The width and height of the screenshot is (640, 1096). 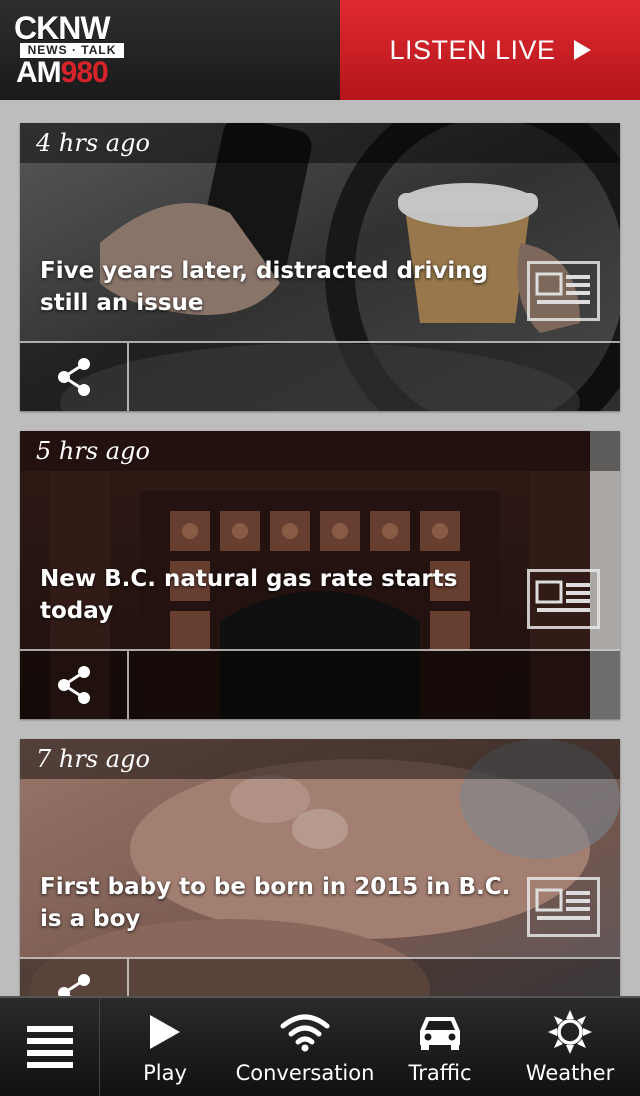 I want to click on hamburger-menu-icon, so click(x=49, y=1047).